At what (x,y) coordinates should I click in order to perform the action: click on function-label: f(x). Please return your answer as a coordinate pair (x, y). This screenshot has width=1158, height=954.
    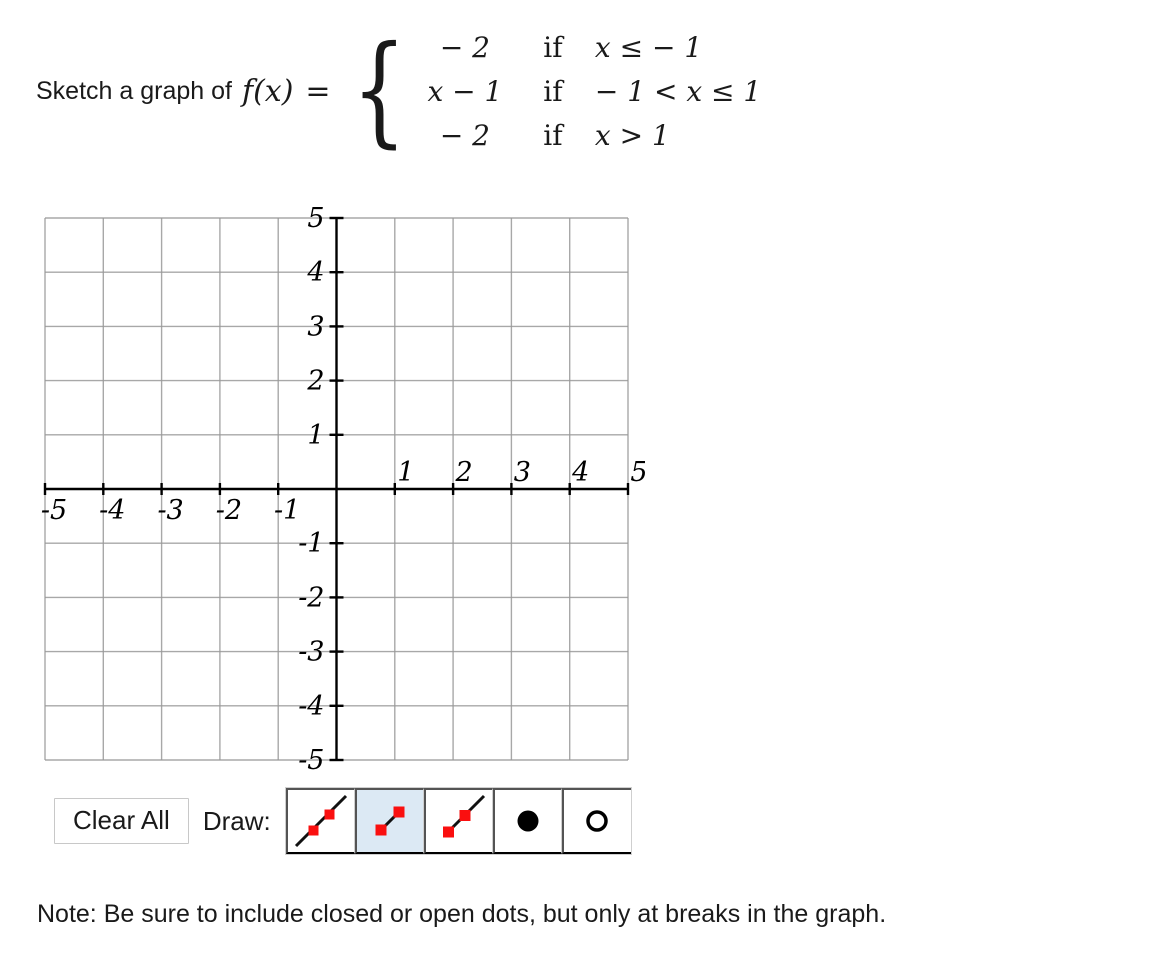
    Looking at the image, I should click on (267, 91).